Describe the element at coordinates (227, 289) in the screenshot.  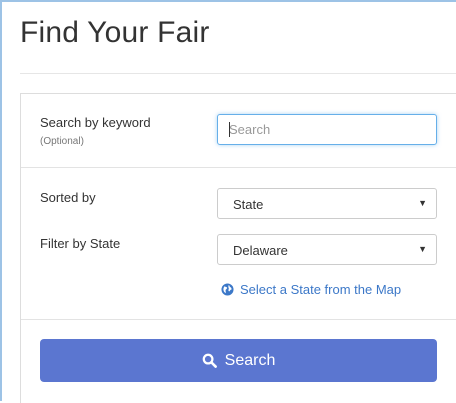
I see `globe-icon` at that location.